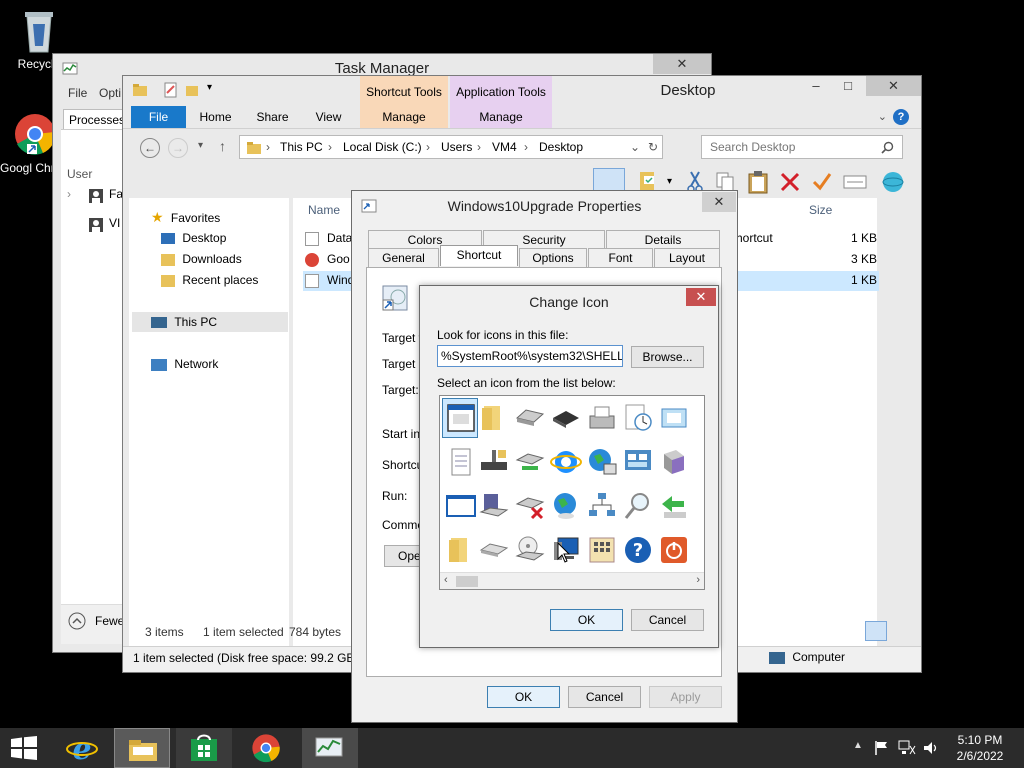  I want to click on taskbar-chrome, so click(266, 748).